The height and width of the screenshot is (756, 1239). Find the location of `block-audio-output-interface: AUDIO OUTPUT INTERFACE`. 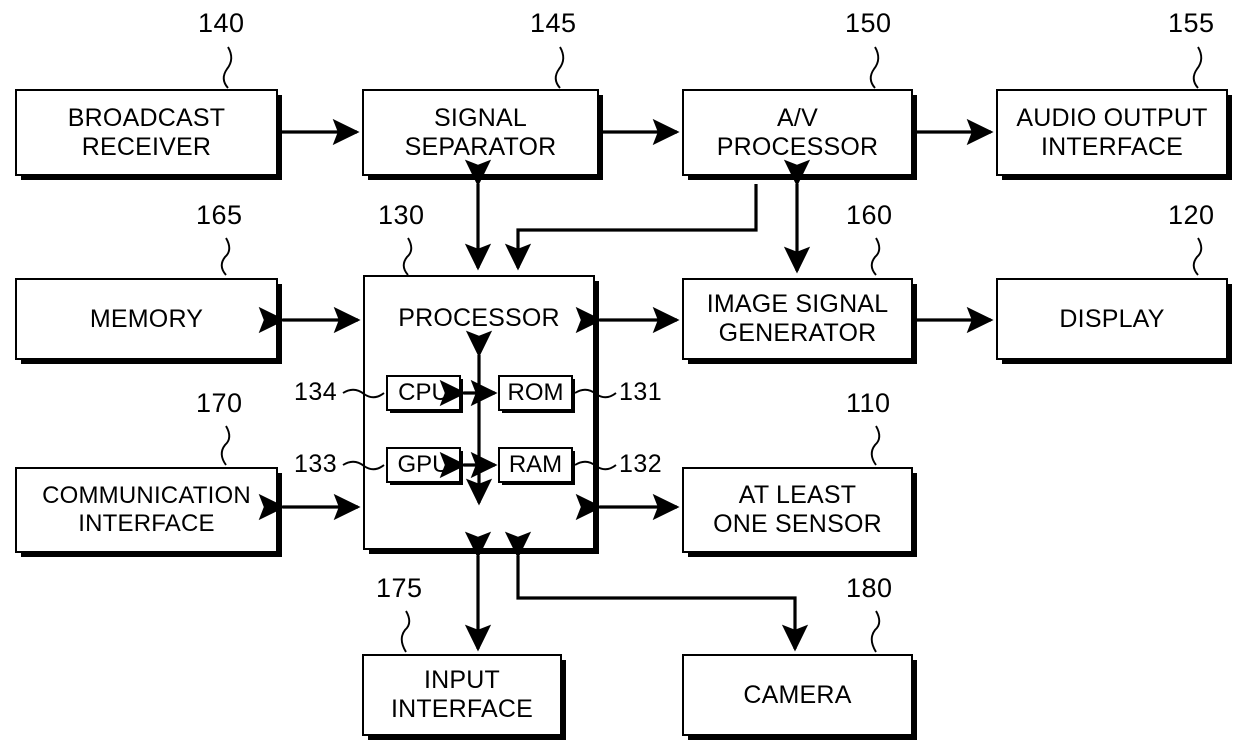

block-audio-output-interface: AUDIO OUTPUT INTERFACE is located at coordinates (1112, 132).